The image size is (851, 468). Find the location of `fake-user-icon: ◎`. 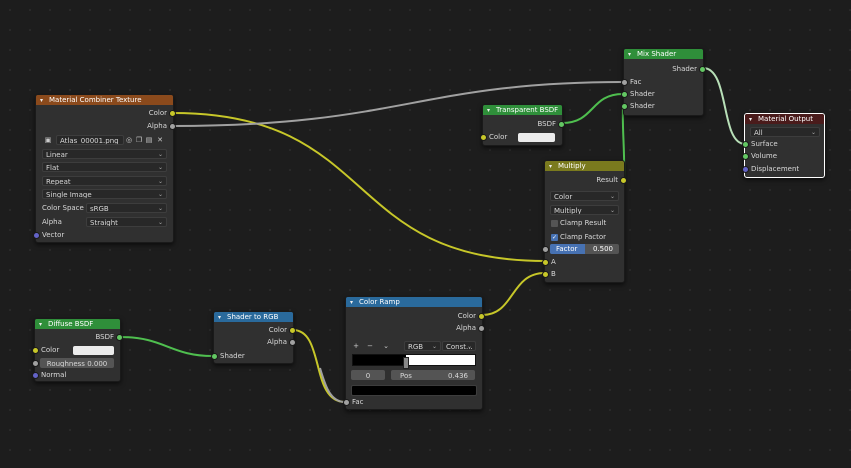

fake-user-icon: ◎ is located at coordinates (129, 140).